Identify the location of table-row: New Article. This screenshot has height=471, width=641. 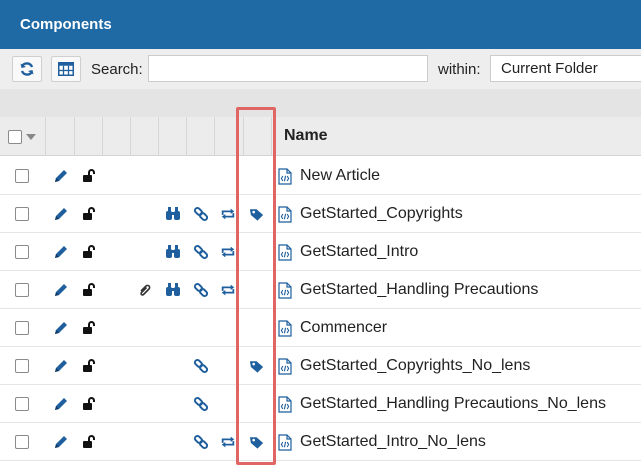
(320, 176).